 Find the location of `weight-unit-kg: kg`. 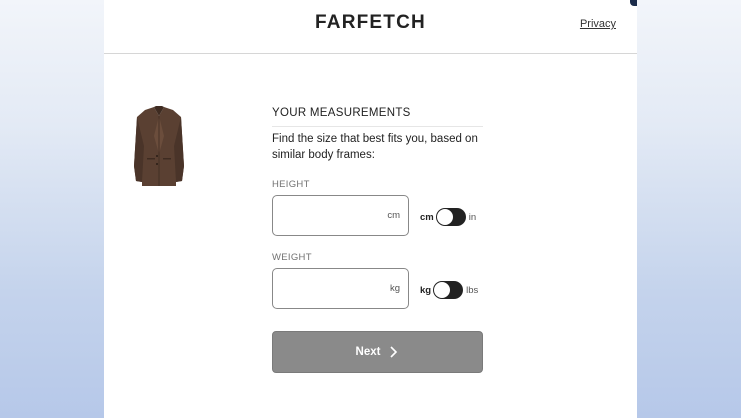

weight-unit-kg: kg is located at coordinates (426, 290).